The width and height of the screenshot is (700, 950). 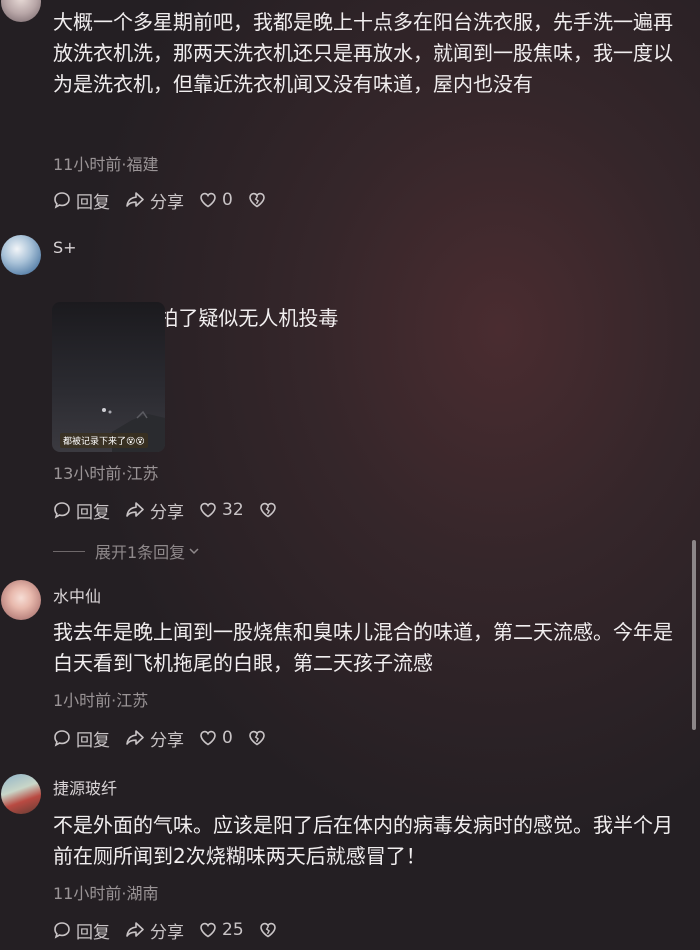 What do you see at coordinates (101, 700) in the screenshot?
I see `comment-meta: 1小时前·江苏` at bounding box center [101, 700].